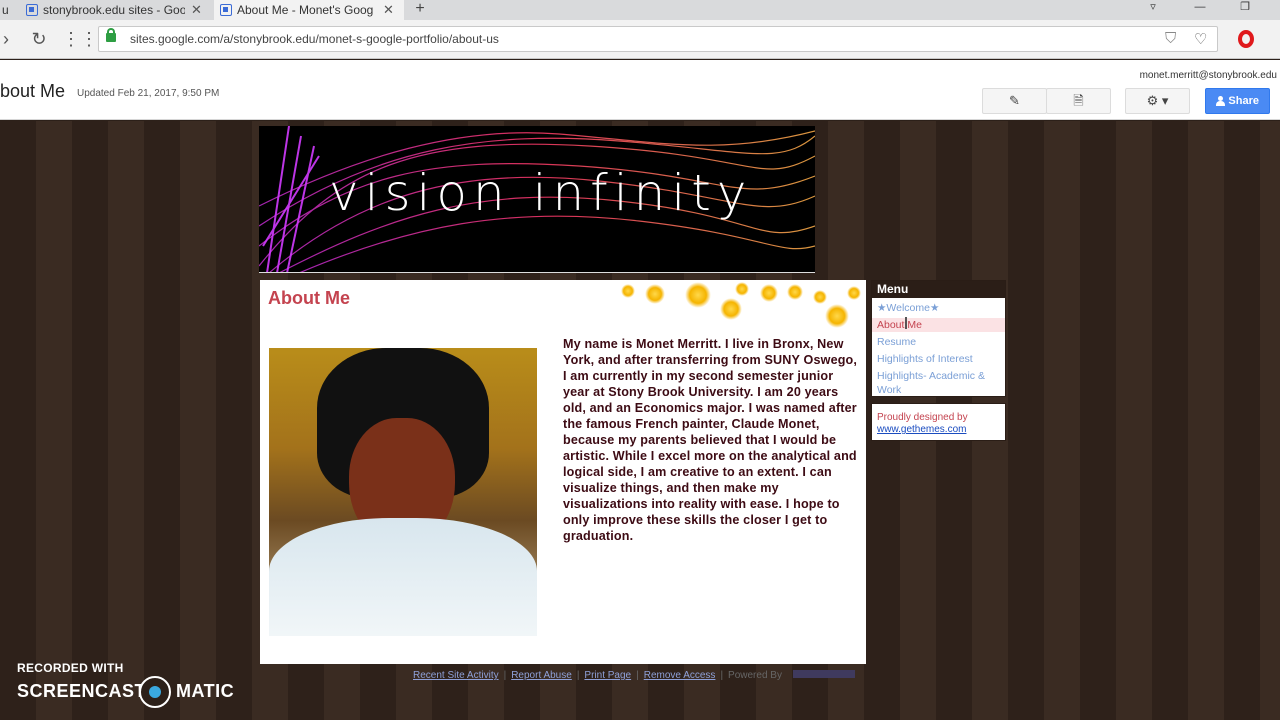  Describe the element at coordinates (1246, 39) in the screenshot. I see `opera-menu-icon` at that location.